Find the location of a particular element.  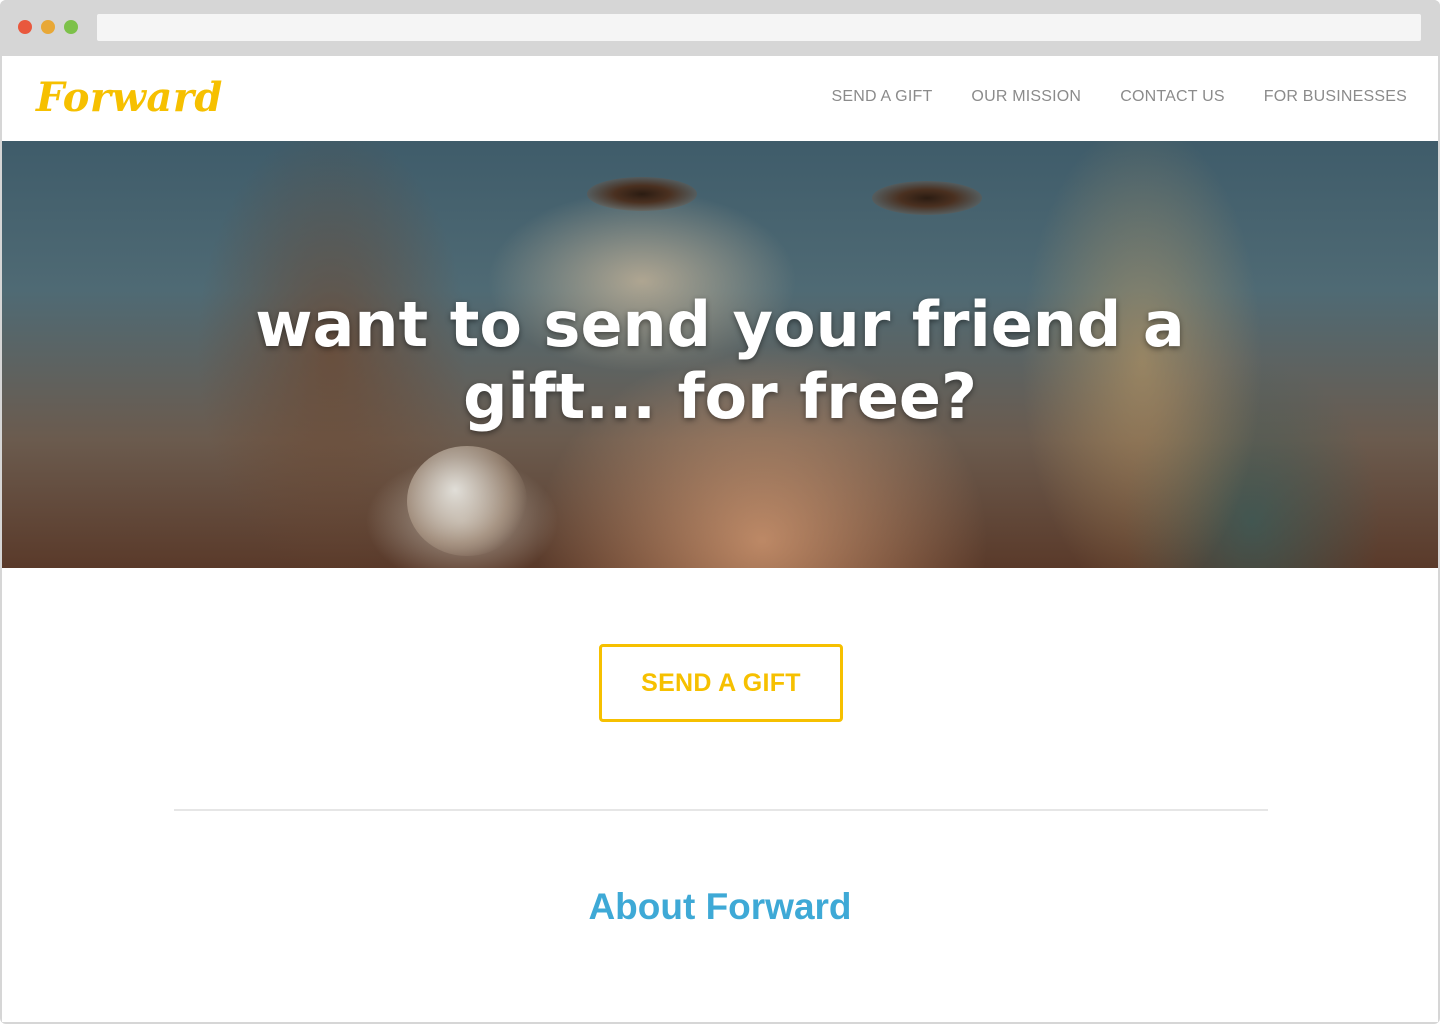

minimize-window-icon is located at coordinates (48, 27).